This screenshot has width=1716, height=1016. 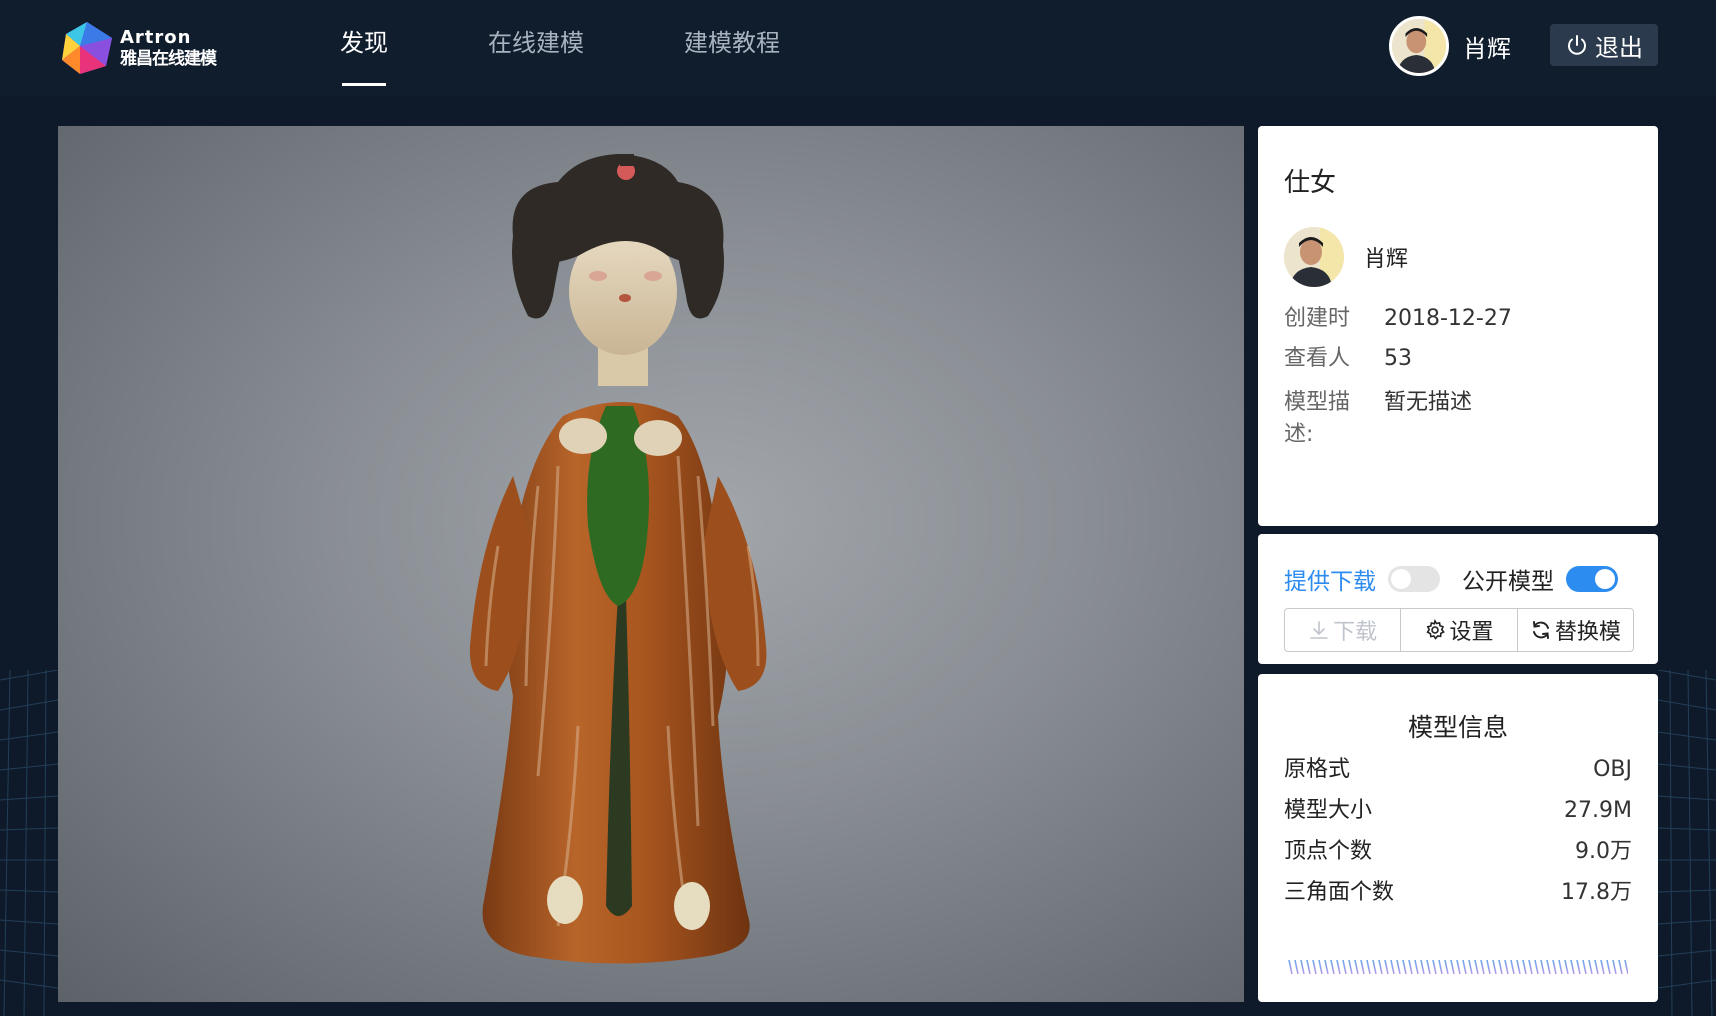 I want to click on created-row: 创建时 2018-12-27, so click(x=1458, y=319).